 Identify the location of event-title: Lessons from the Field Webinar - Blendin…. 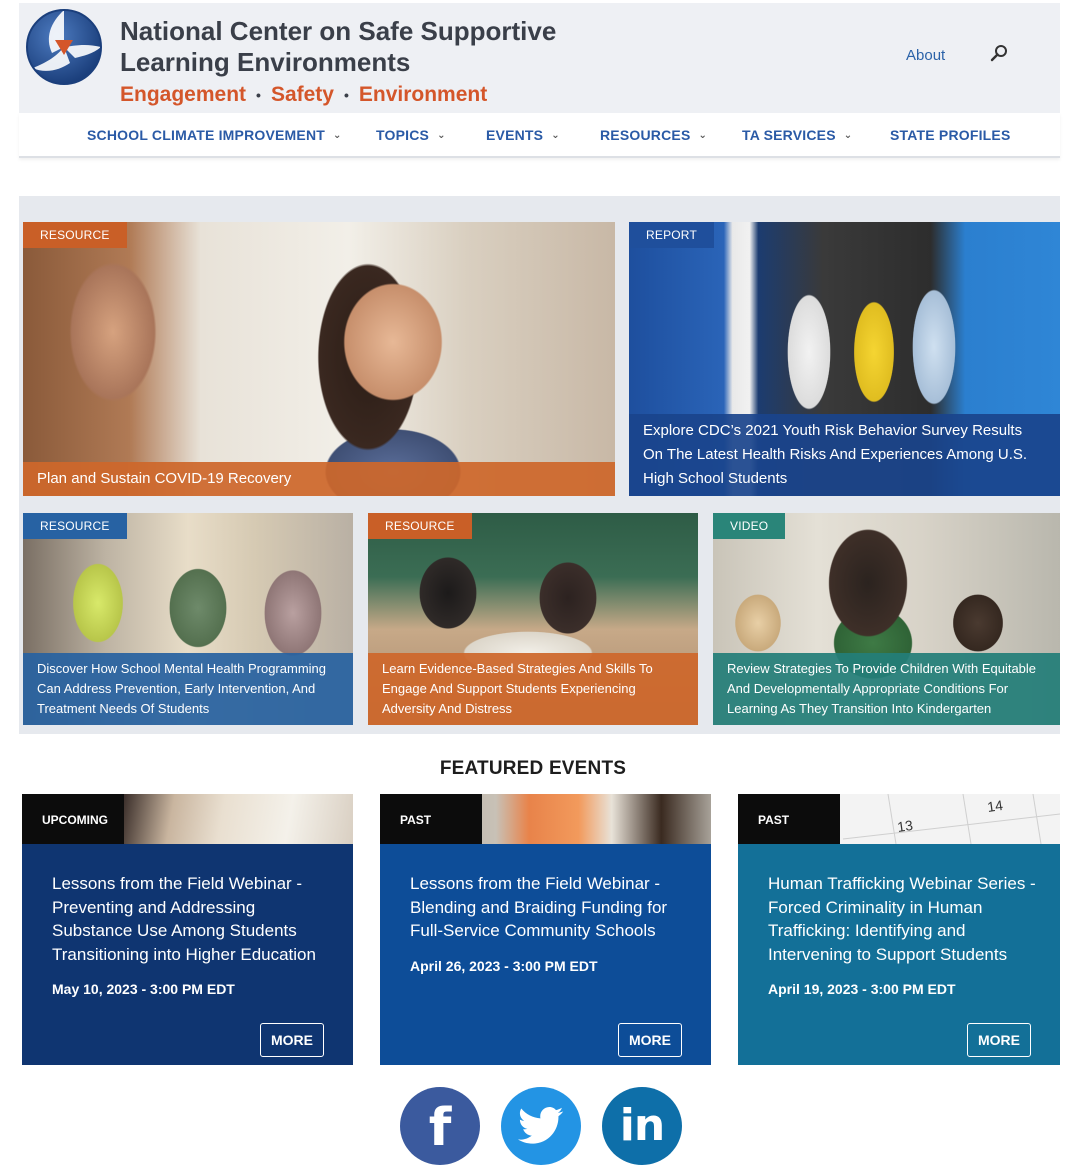
(549, 907).